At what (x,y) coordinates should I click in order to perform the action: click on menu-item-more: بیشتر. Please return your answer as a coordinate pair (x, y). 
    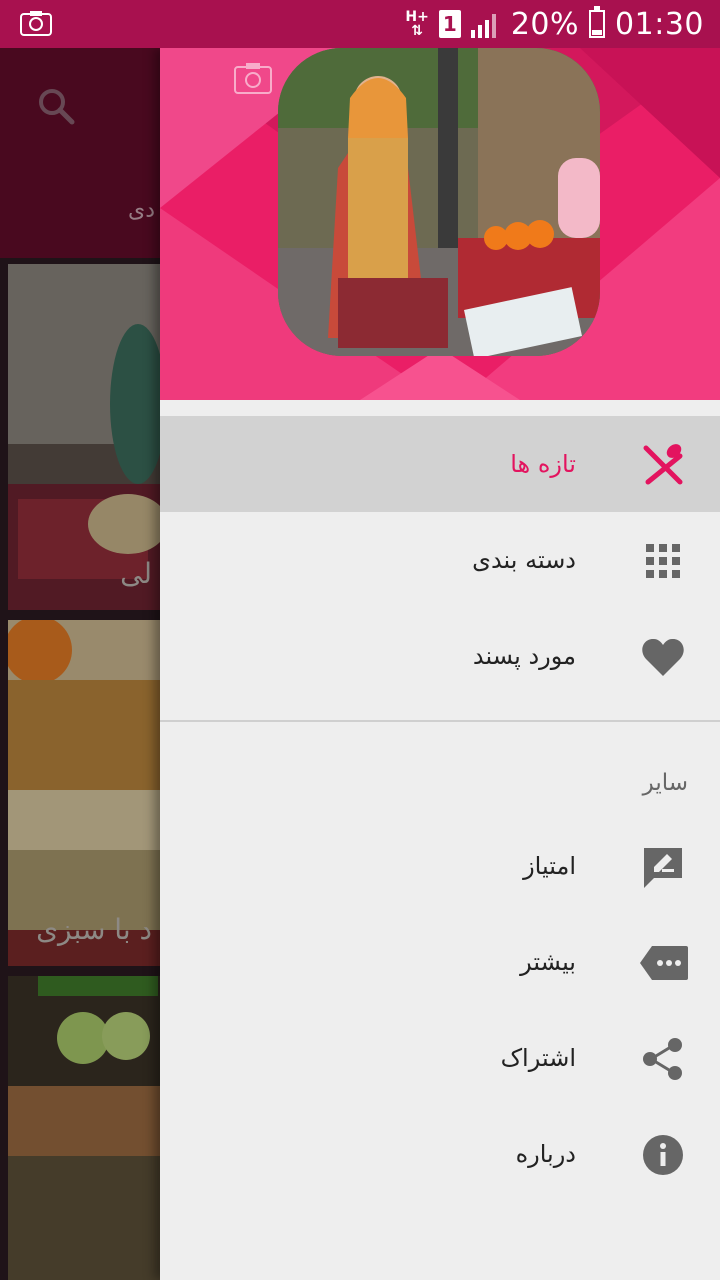
    Looking at the image, I should click on (440, 962).